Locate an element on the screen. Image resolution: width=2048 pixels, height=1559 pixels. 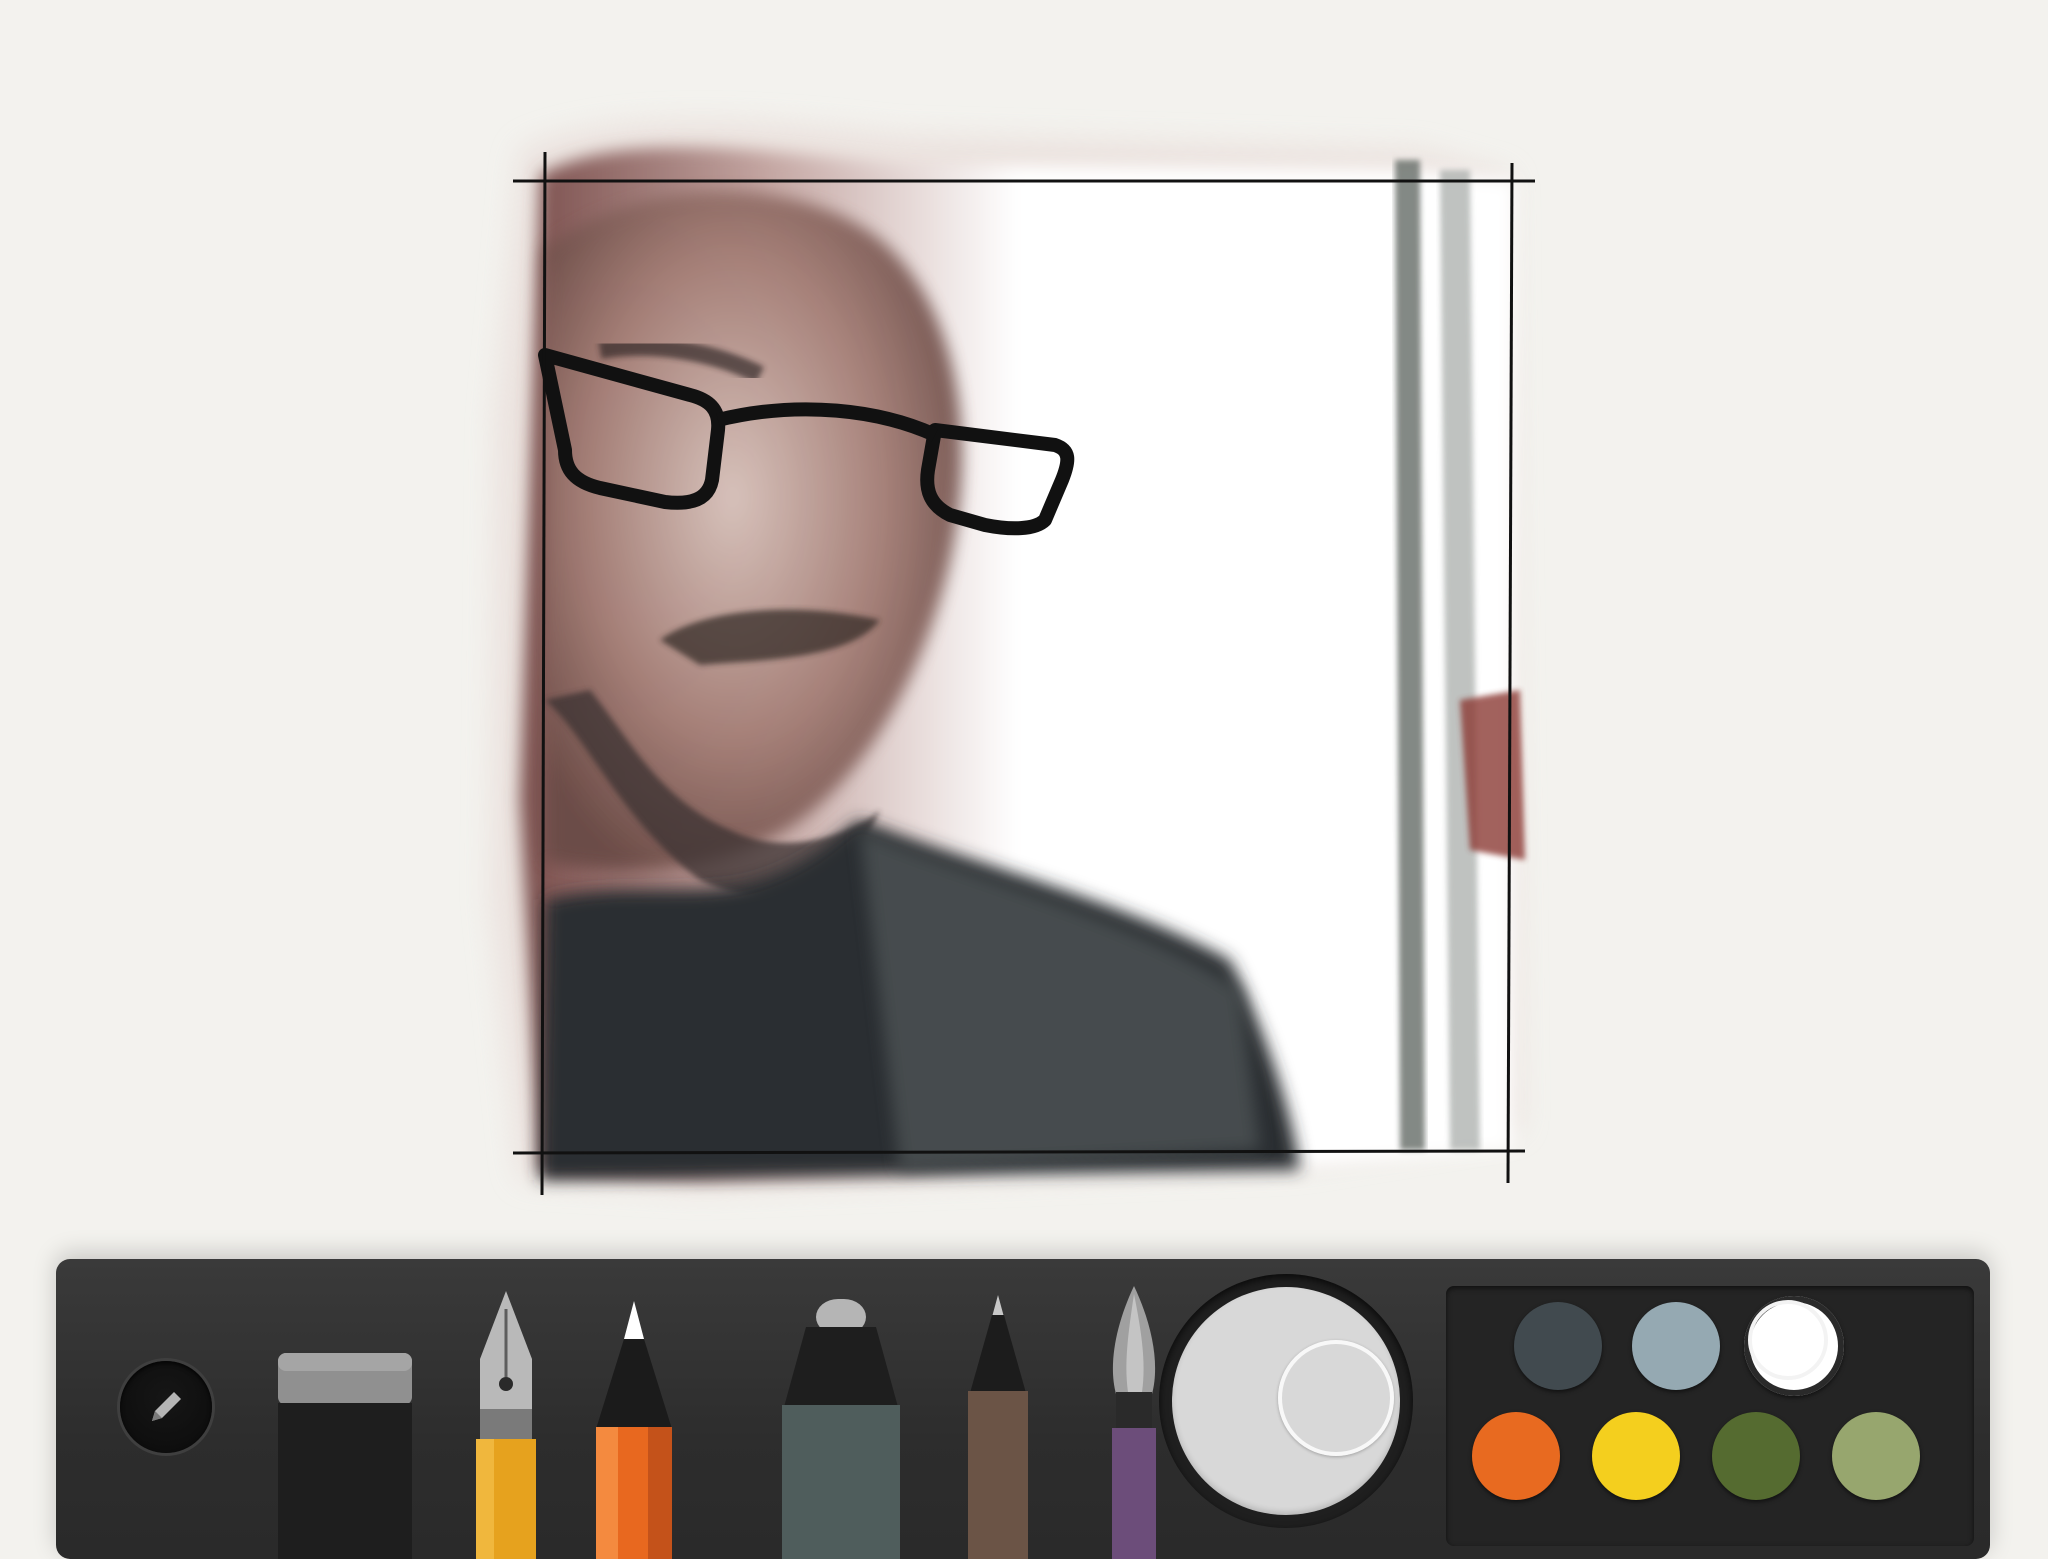
pen-icon is located at coordinates (998, 1306).